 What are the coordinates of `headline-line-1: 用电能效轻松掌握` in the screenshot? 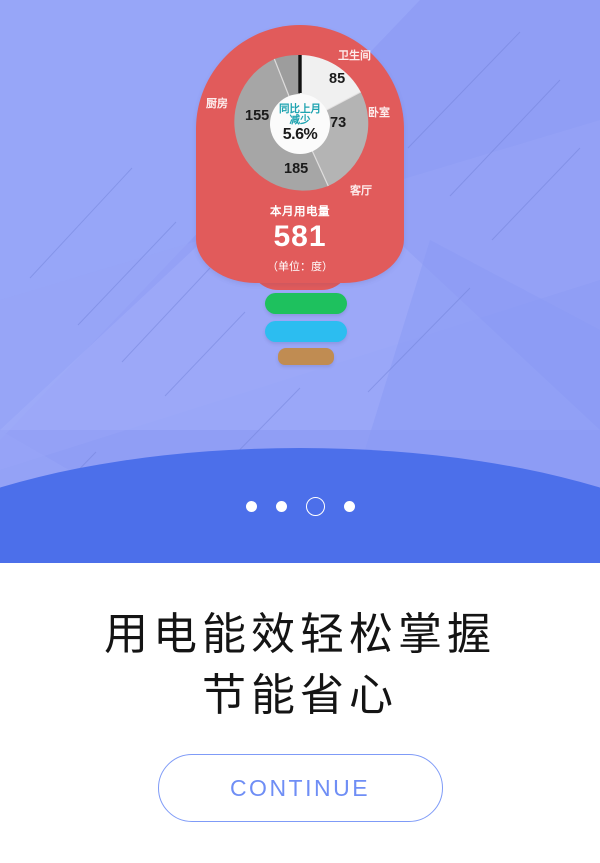 It's located at (300, 634).